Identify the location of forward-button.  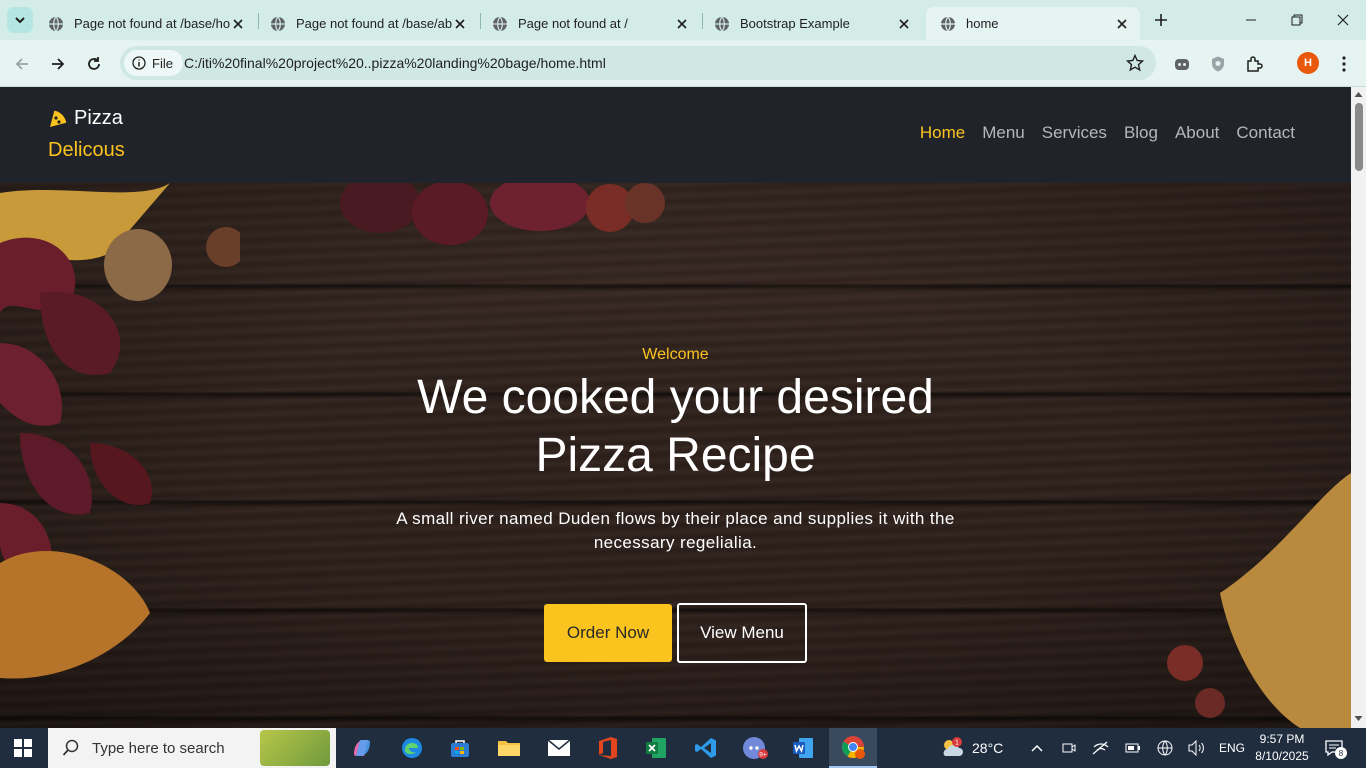
(58, 64).